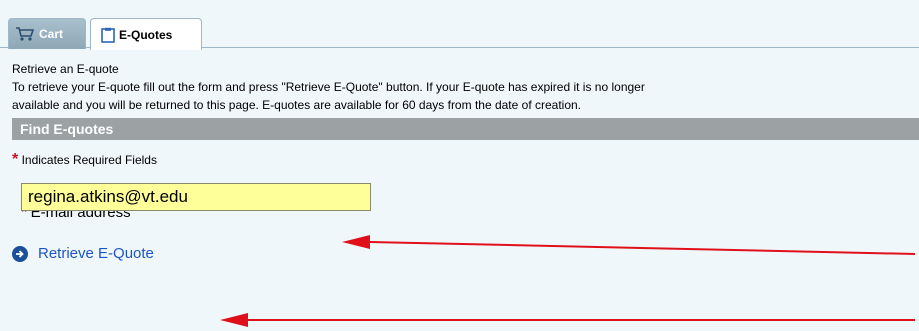 The image size is (919, 331). Describe the element at coordinates (20, 253) in the screenshot. I see `arrow-circle-icon` at that location.